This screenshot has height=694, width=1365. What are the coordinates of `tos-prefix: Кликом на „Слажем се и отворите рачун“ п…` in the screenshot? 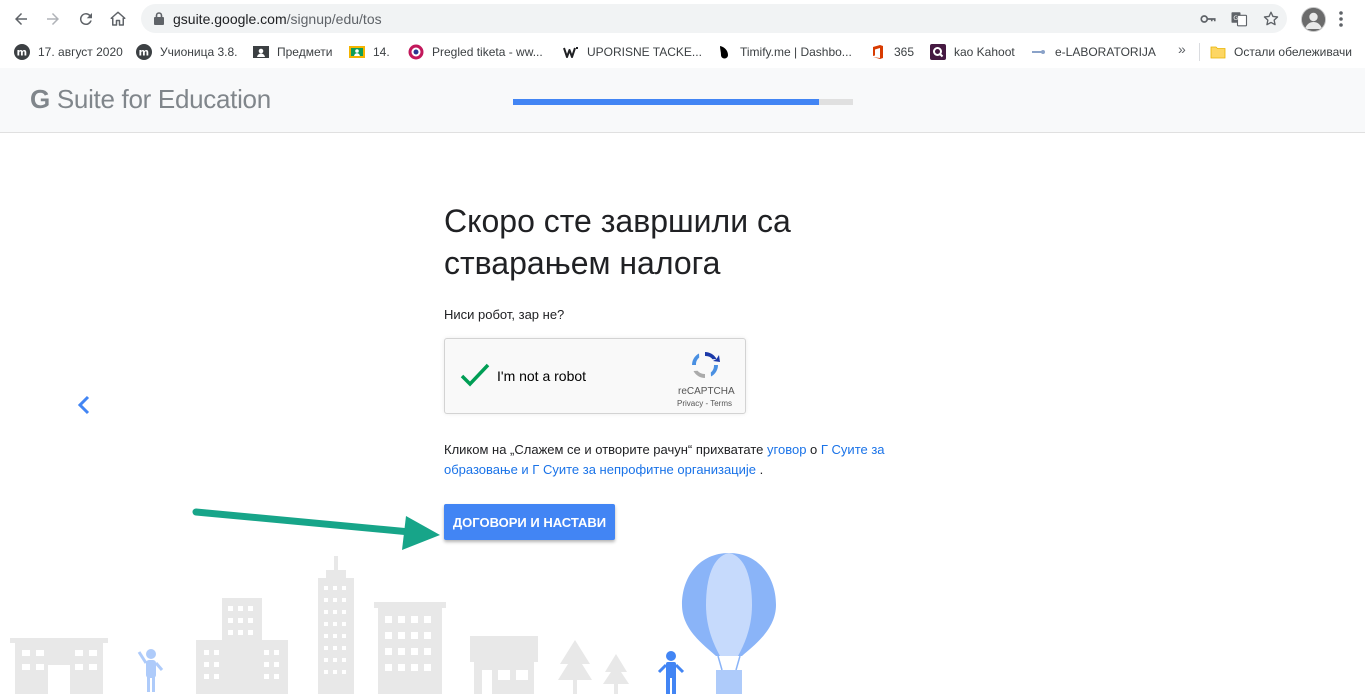 It's located at (606, 449).